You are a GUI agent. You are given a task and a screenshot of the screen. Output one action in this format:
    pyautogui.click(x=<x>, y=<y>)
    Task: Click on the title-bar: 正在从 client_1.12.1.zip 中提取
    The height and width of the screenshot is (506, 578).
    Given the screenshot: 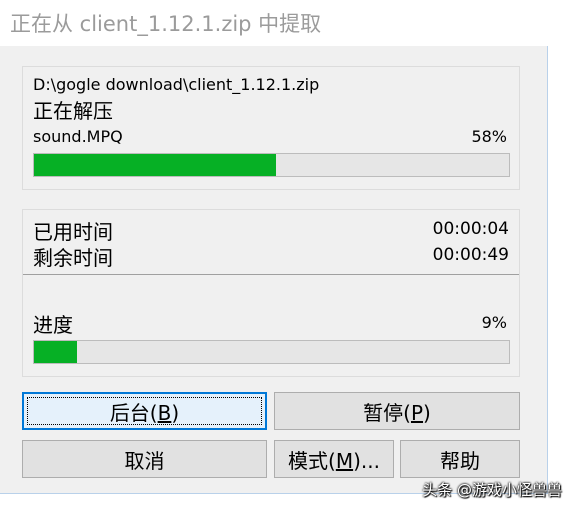 What is the action you would take?
    pyautogui.click(x=274, y=23)
    